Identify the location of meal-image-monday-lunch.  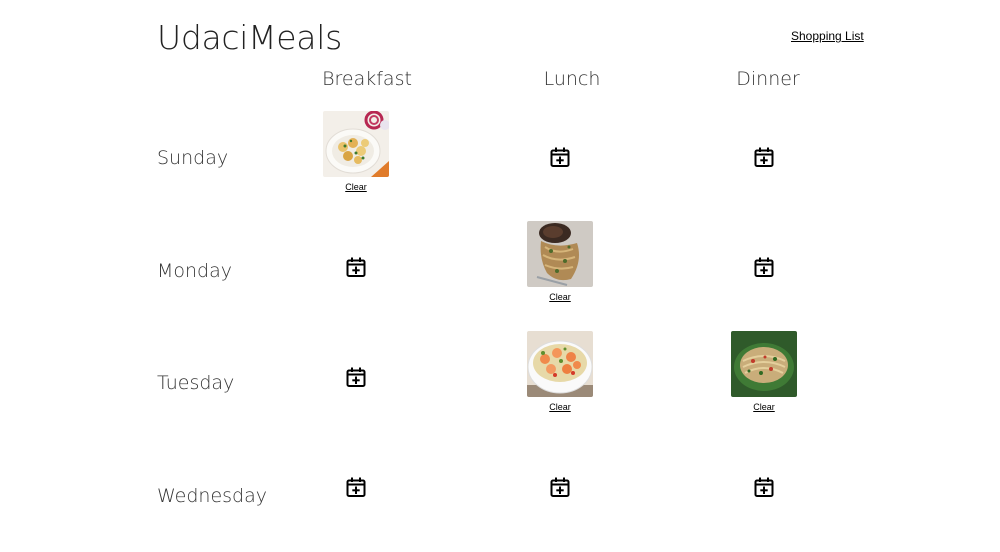
(560, 254).